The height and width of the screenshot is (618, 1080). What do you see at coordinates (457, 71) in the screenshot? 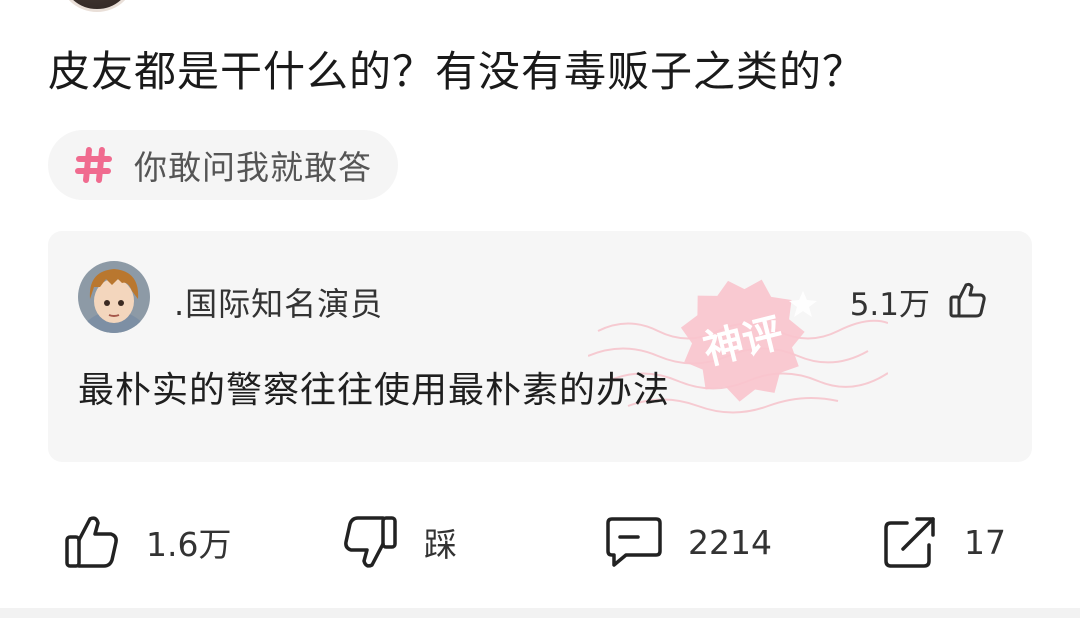
I see `post-title: 皮友都是干什么的？有没有毒贩子之类的？` at bounding box center [457, 71].